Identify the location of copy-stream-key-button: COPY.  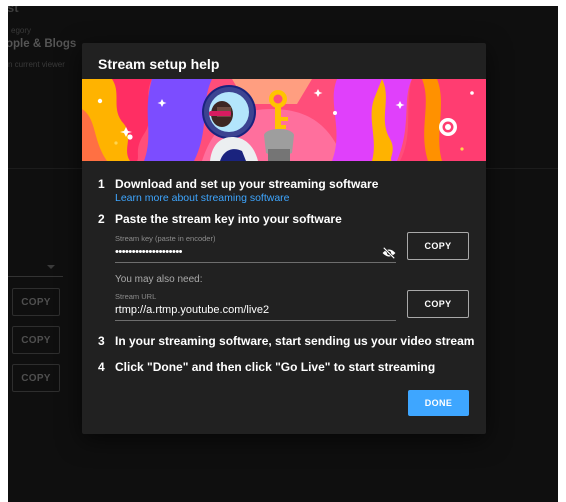
(438, 246).